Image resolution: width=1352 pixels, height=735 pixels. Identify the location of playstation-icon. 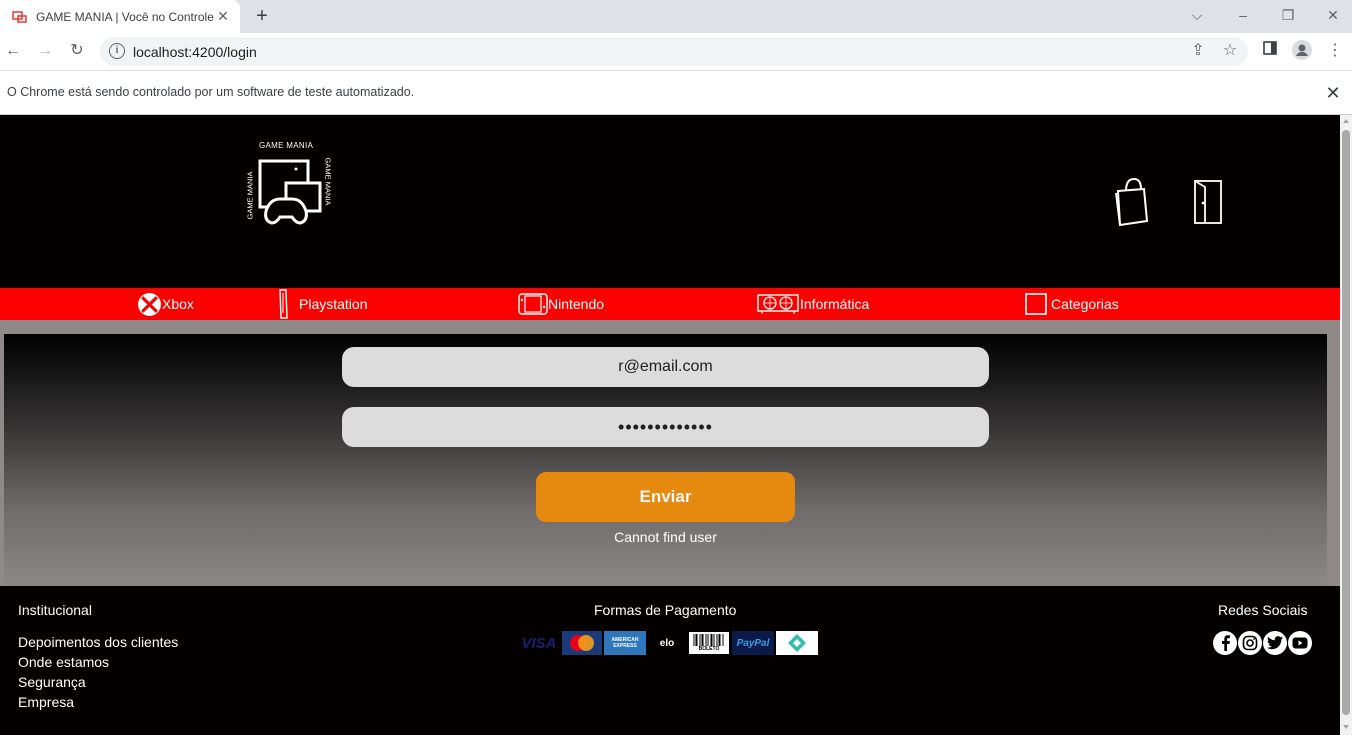
(283, 304).